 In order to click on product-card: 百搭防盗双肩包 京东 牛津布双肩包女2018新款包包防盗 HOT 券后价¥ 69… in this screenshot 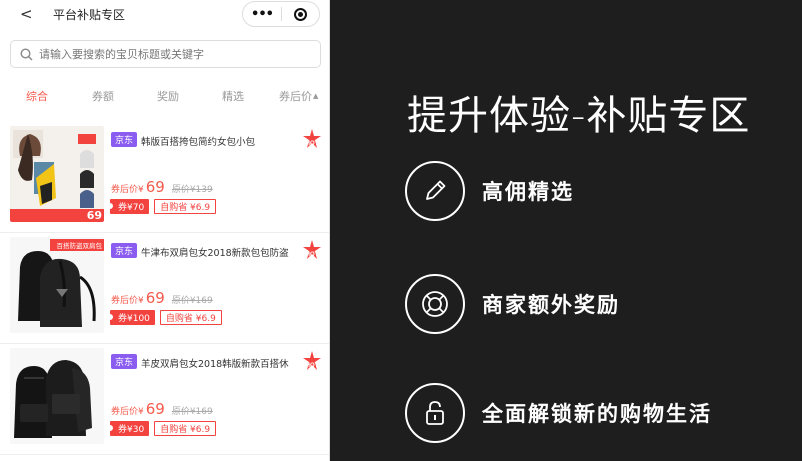, I will do `click(164, 288)`.